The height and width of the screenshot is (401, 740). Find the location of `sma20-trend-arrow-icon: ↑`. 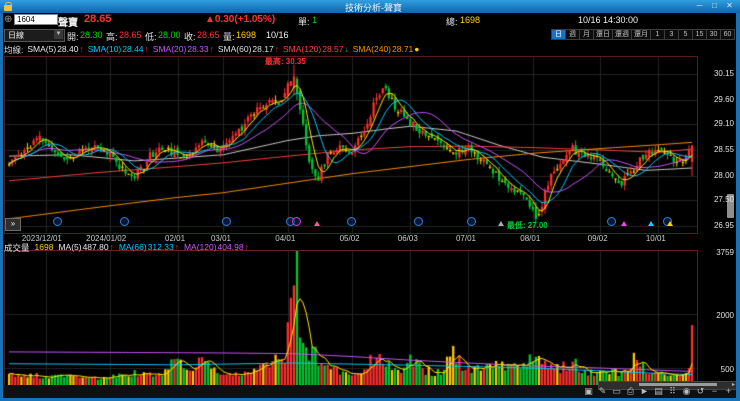

sma20-trend-arrow-icon: ↑ is located at coordinates (211, 49).